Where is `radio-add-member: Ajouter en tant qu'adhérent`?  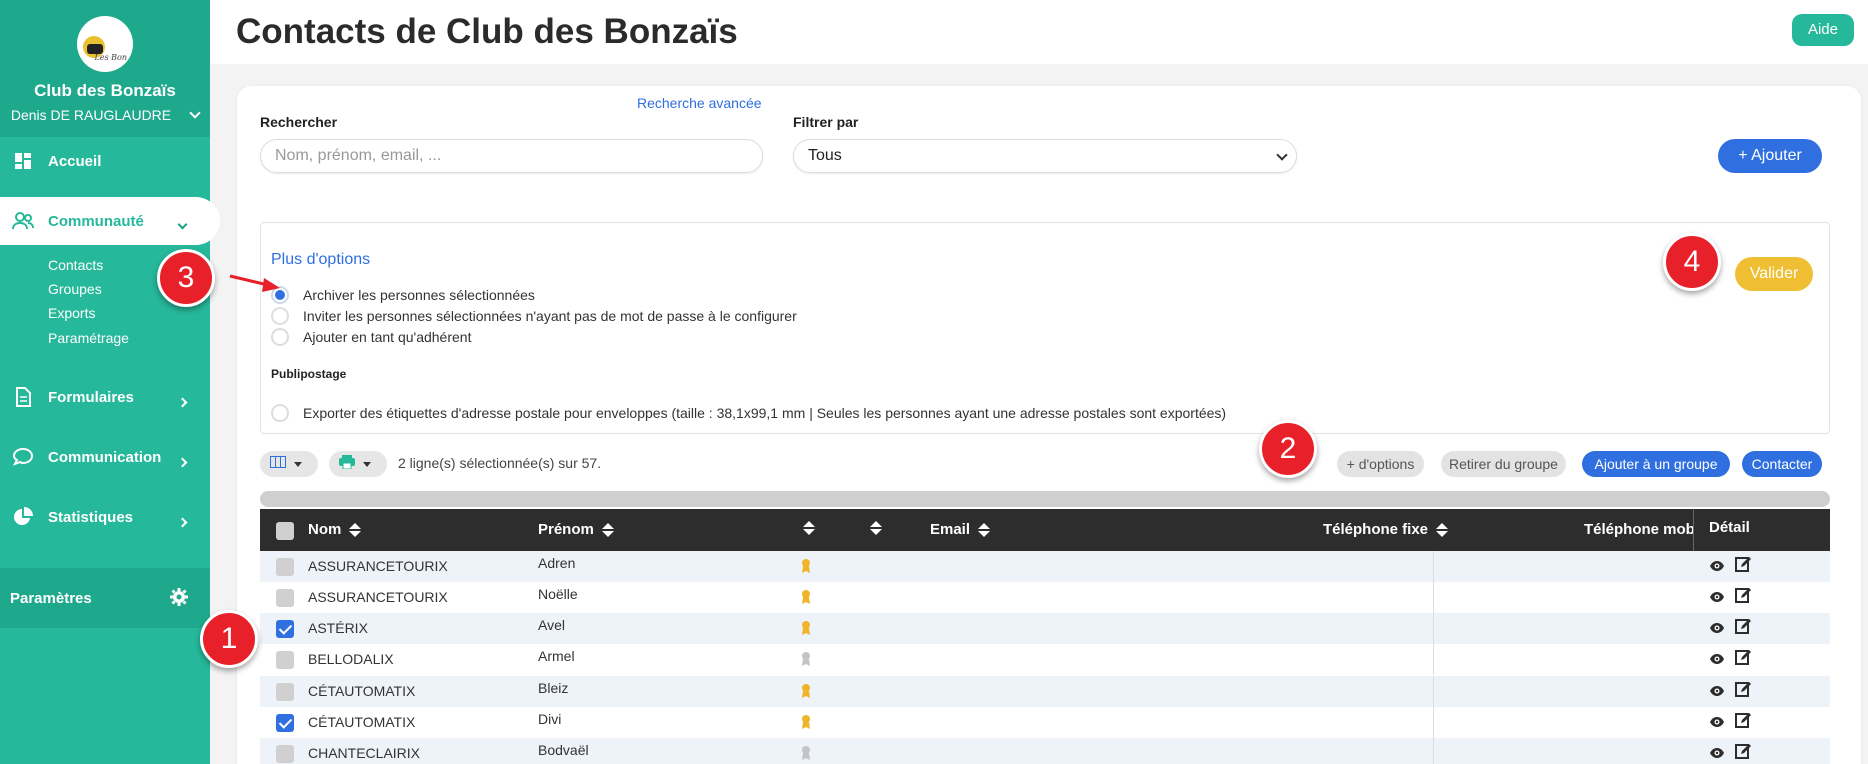 radio-add-member: Ajouter en tant qu'adhérent is located at coordinates (371, 337).